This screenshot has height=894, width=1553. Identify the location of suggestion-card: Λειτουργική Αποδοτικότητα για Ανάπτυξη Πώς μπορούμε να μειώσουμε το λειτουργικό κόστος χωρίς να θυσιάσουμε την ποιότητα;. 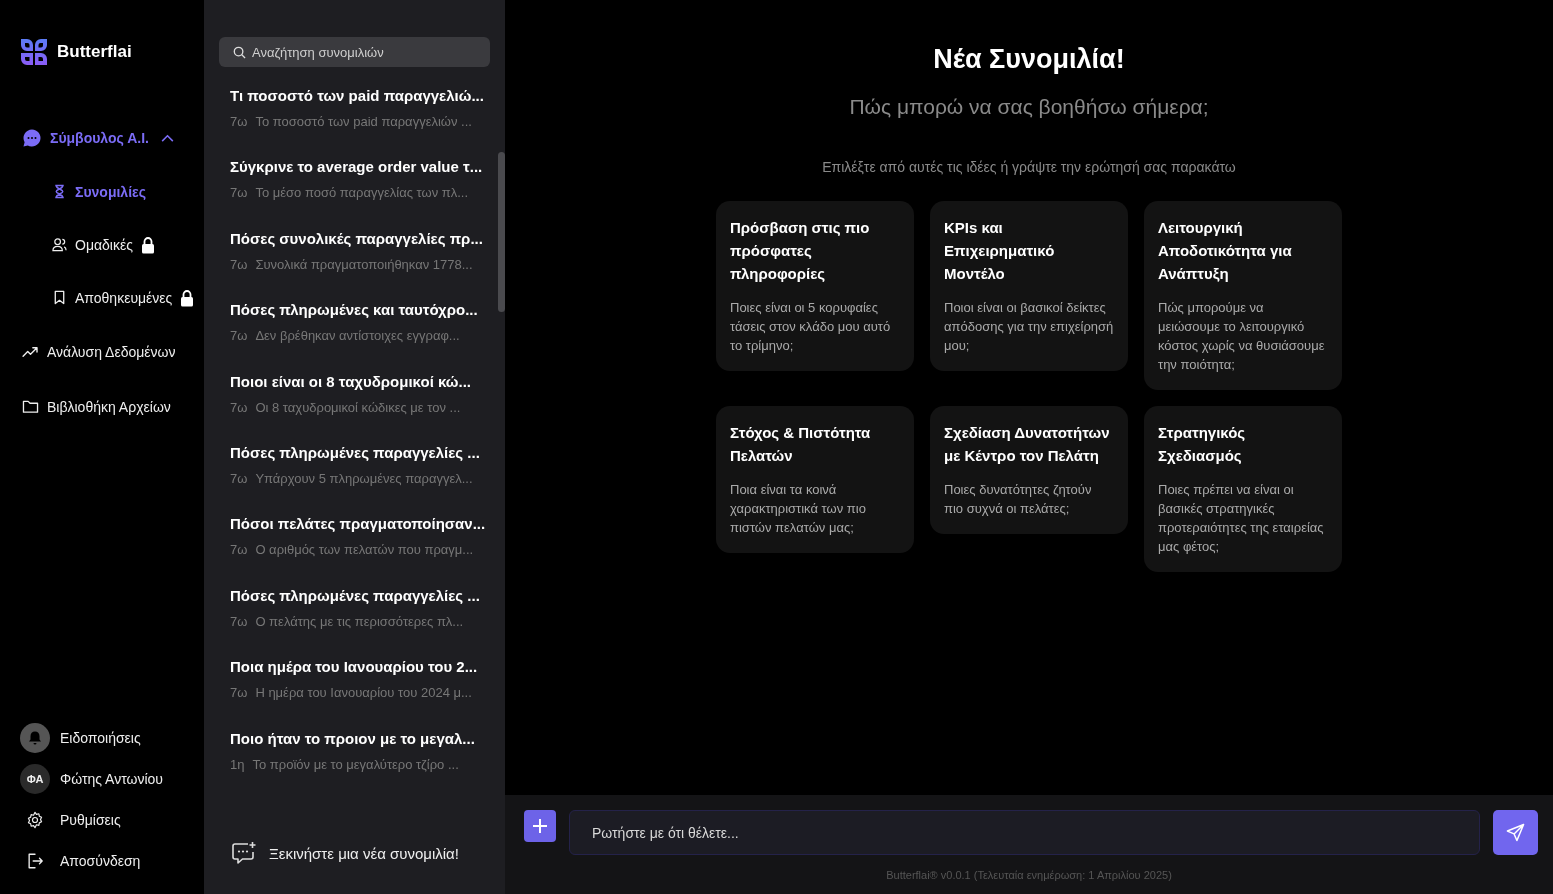
(1243, 295).